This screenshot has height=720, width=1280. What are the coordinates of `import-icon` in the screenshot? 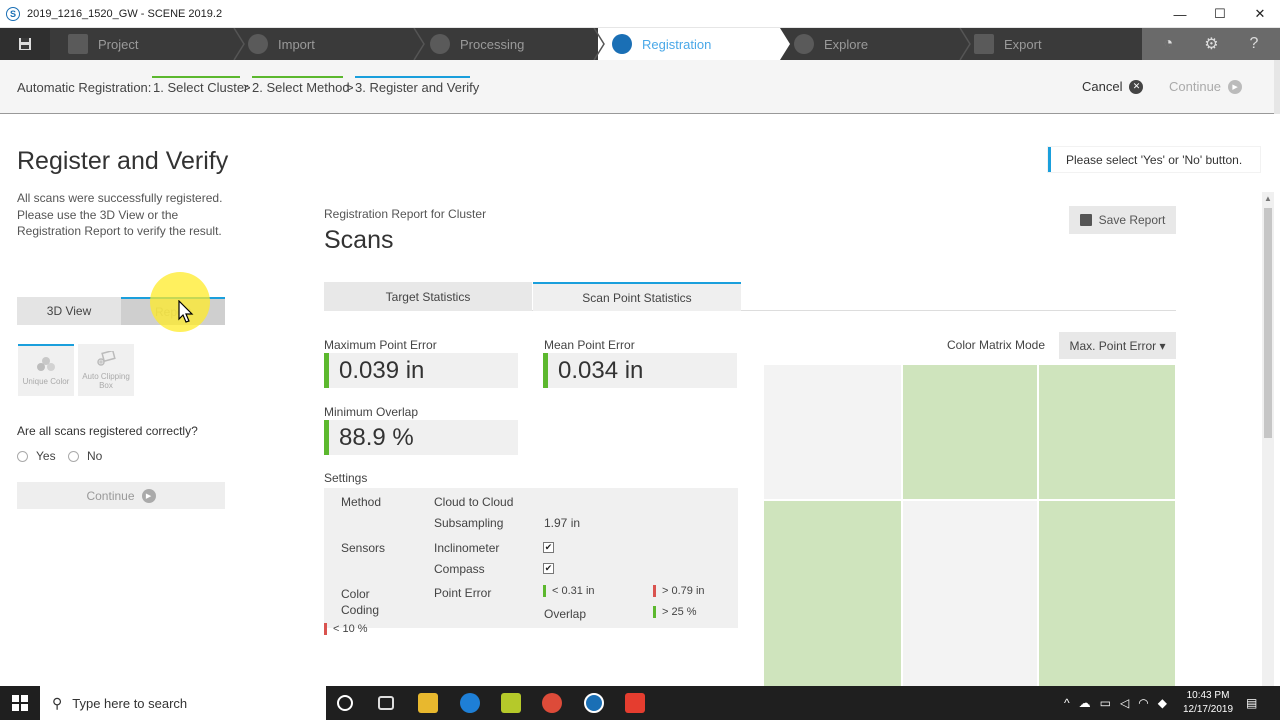 It's located at (258, 44).